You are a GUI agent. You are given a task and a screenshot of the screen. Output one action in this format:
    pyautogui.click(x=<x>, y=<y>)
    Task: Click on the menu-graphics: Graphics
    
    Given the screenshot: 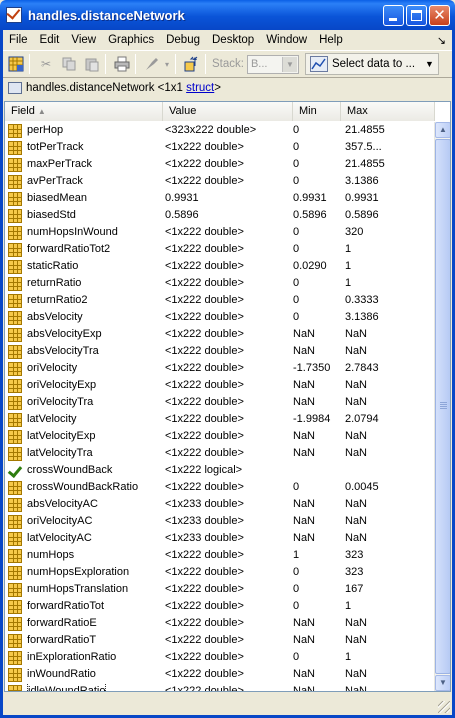 What is the action you would take?
    pyautogui.click(x=131, y=40)
    